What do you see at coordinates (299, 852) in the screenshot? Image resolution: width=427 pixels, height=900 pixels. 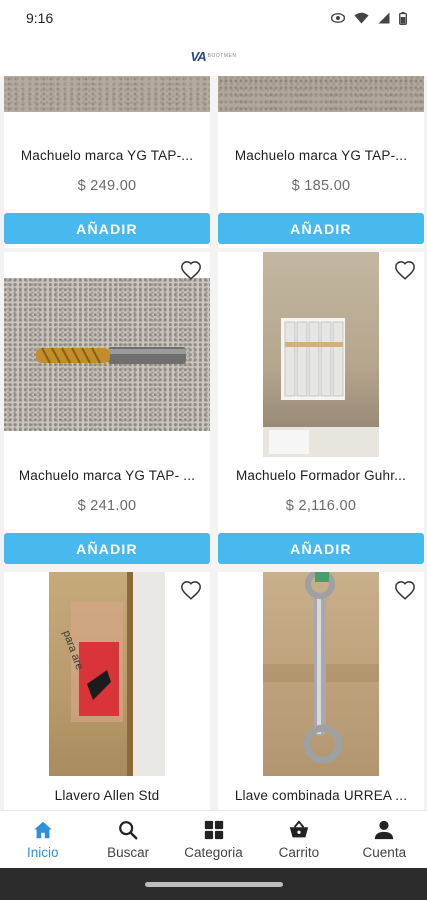 I see `nav-label: Carrito` at bounding box center [299, 852].